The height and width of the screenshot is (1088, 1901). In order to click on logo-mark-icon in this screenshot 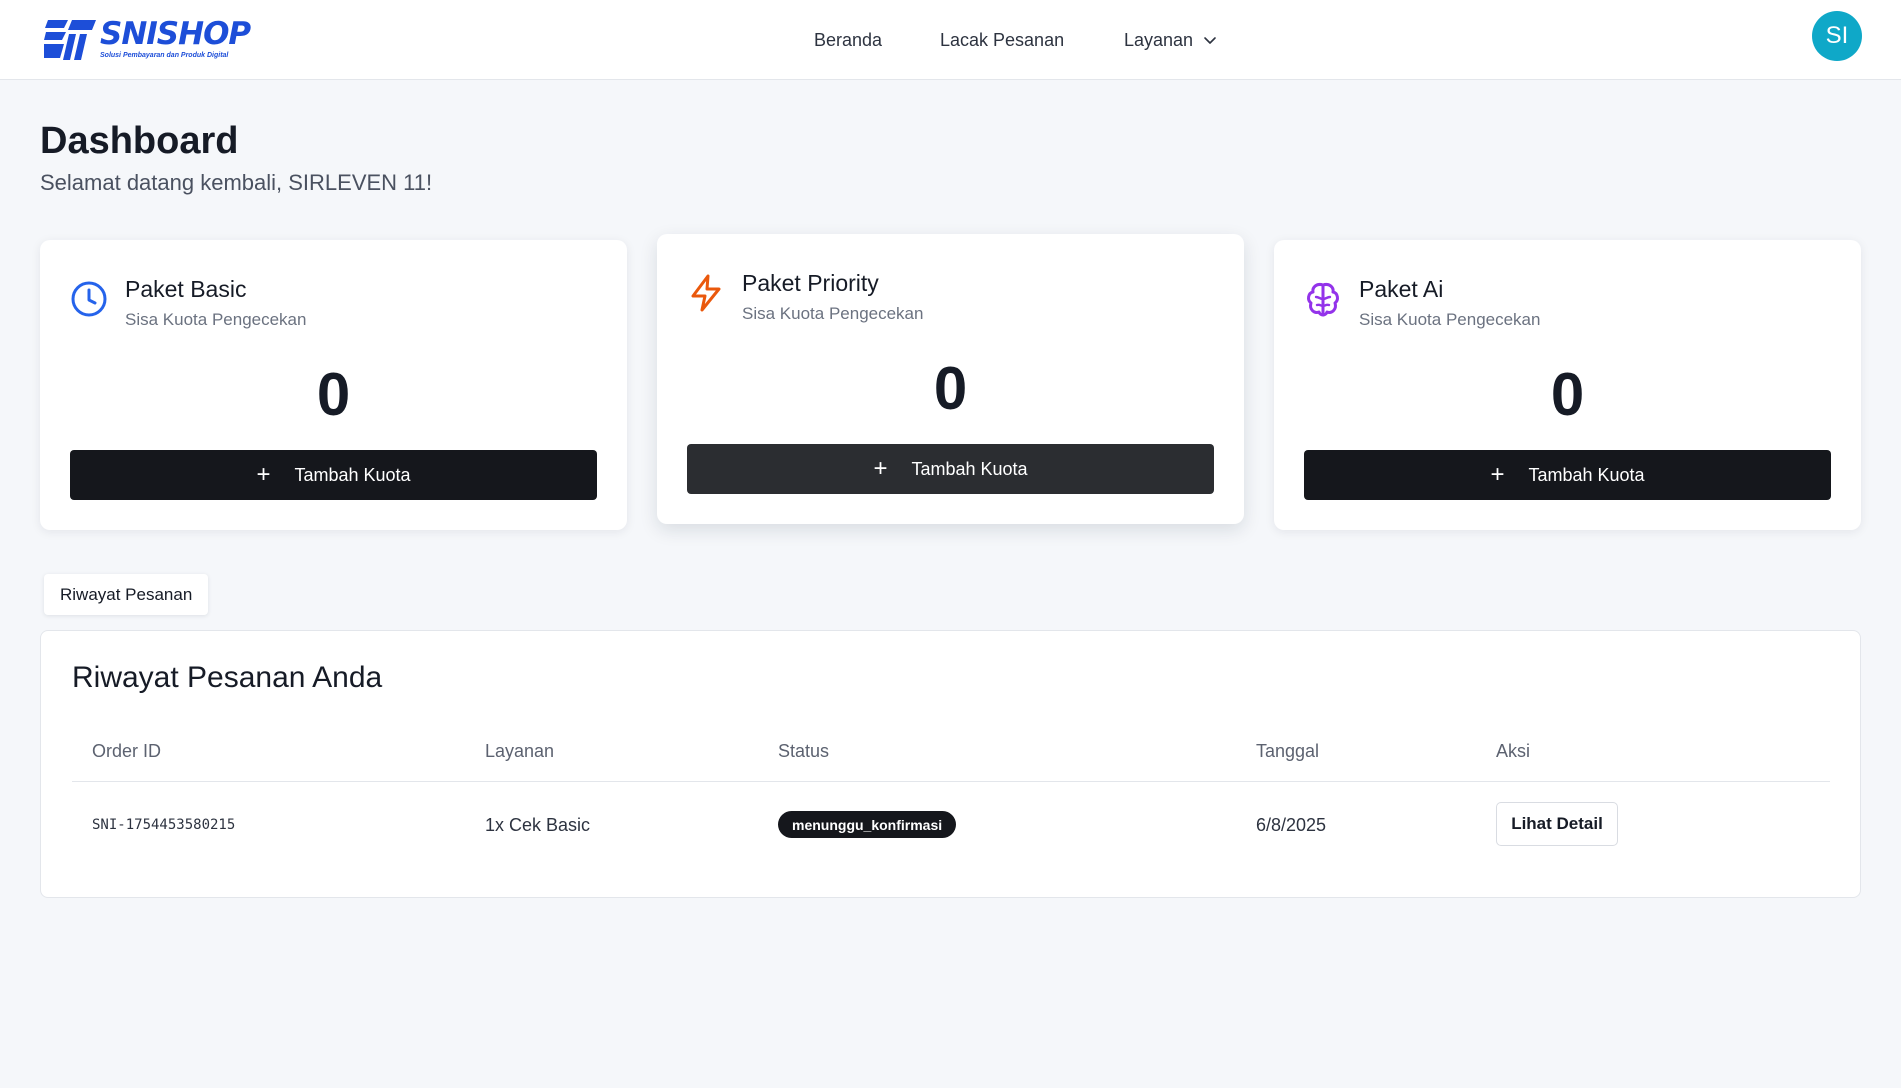, I will do `click(70, 40)`.